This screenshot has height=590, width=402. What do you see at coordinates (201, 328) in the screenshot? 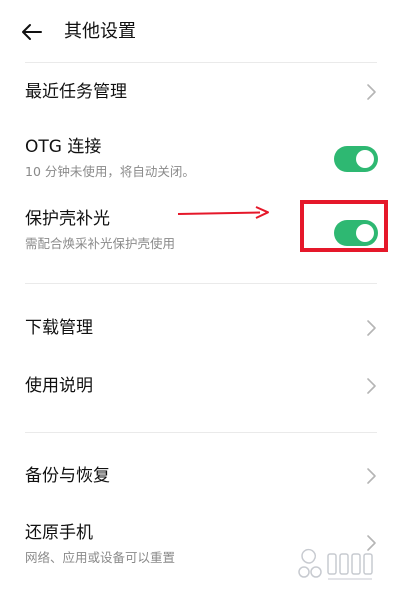
I see `setting-download: 下载管理` at bounding box center [201, 328].